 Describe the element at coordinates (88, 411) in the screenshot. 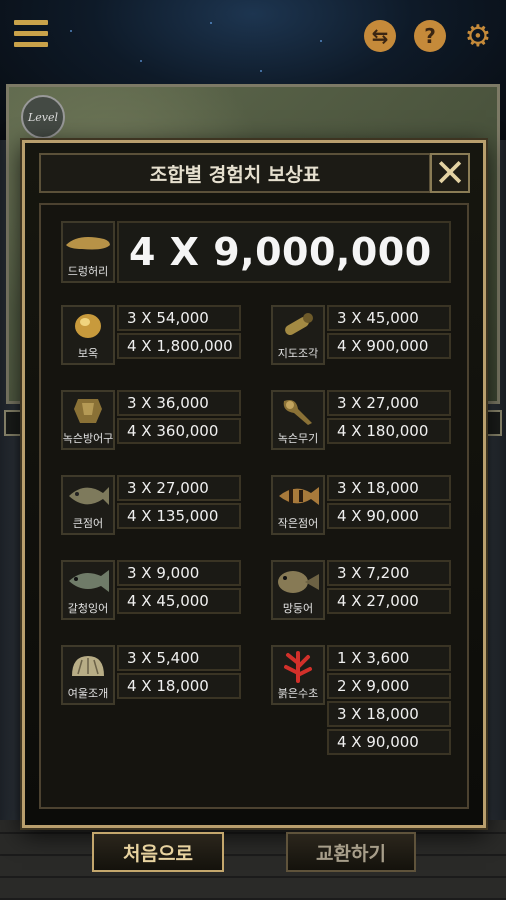

I see `rusty-armor-icon` at that location.